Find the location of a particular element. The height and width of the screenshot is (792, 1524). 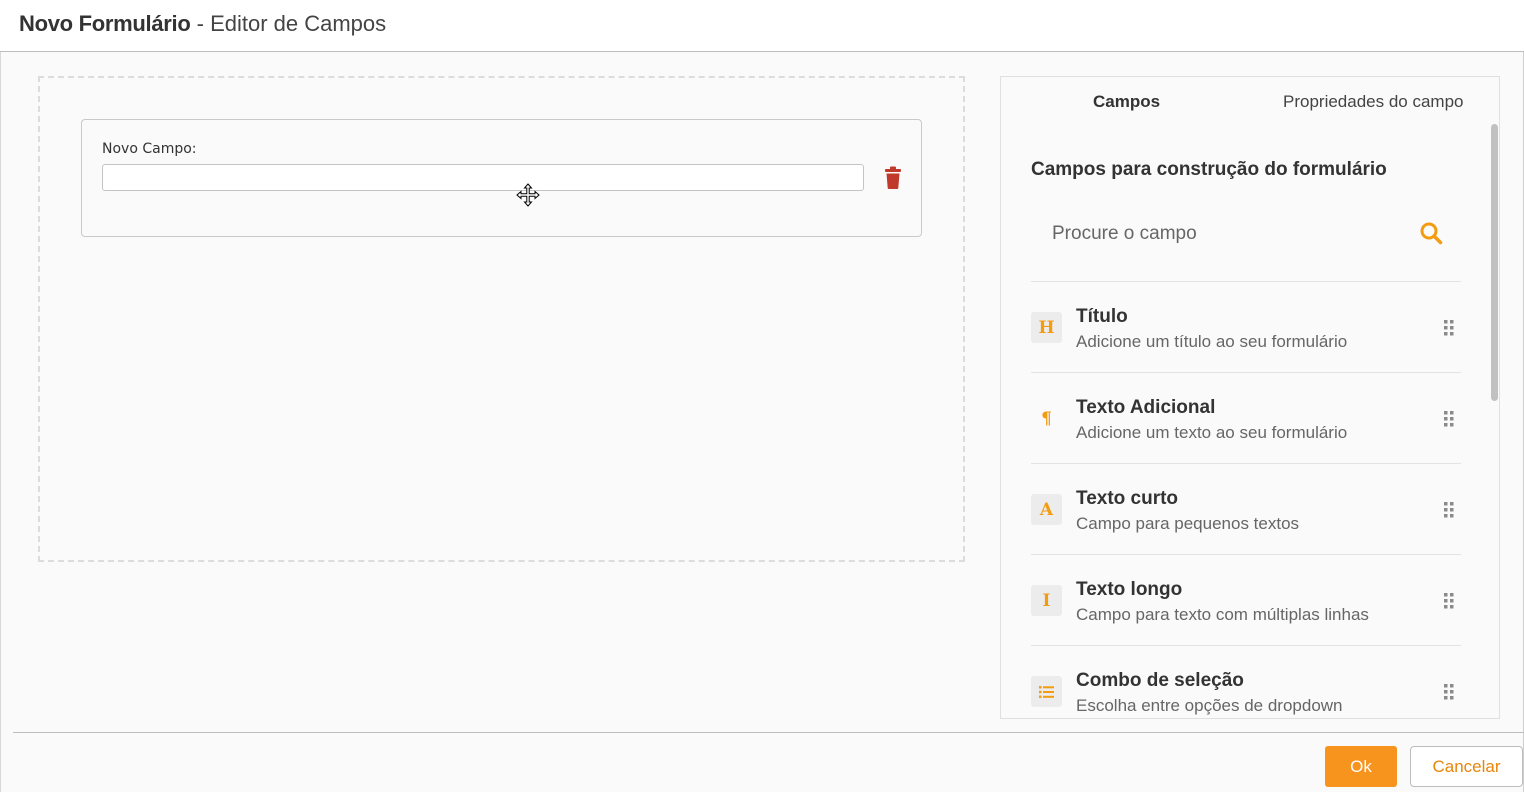

field-item-description: Escolha entre opções de dropdown is located at coordinates (1209, 705).